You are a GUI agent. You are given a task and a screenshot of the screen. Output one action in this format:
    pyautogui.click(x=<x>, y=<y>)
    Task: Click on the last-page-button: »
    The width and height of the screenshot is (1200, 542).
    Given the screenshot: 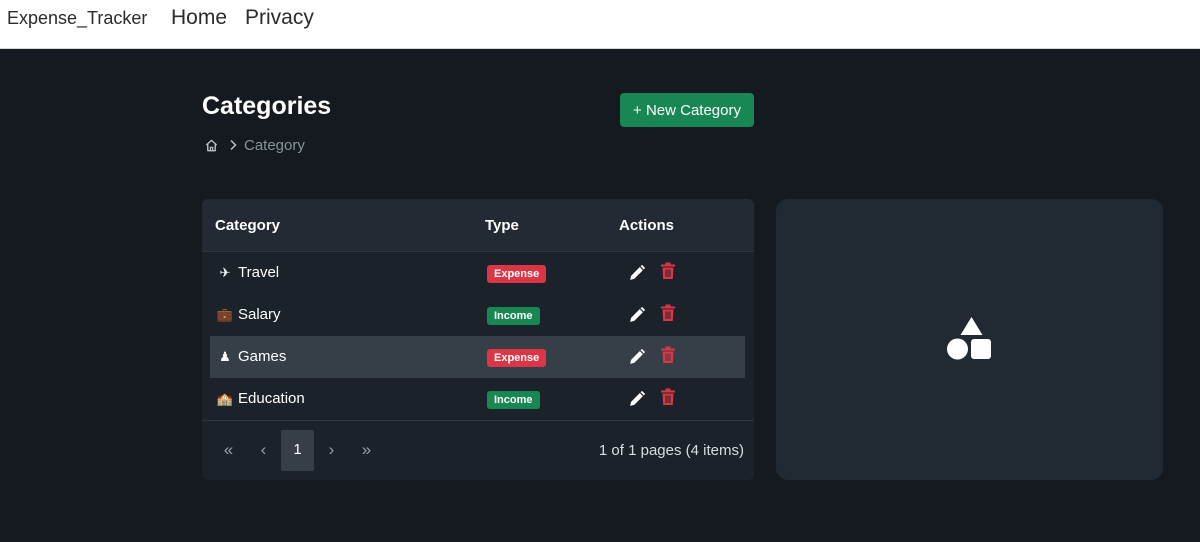 What is the action you would take?
    pyautogui.click(x=366, y=450)
    